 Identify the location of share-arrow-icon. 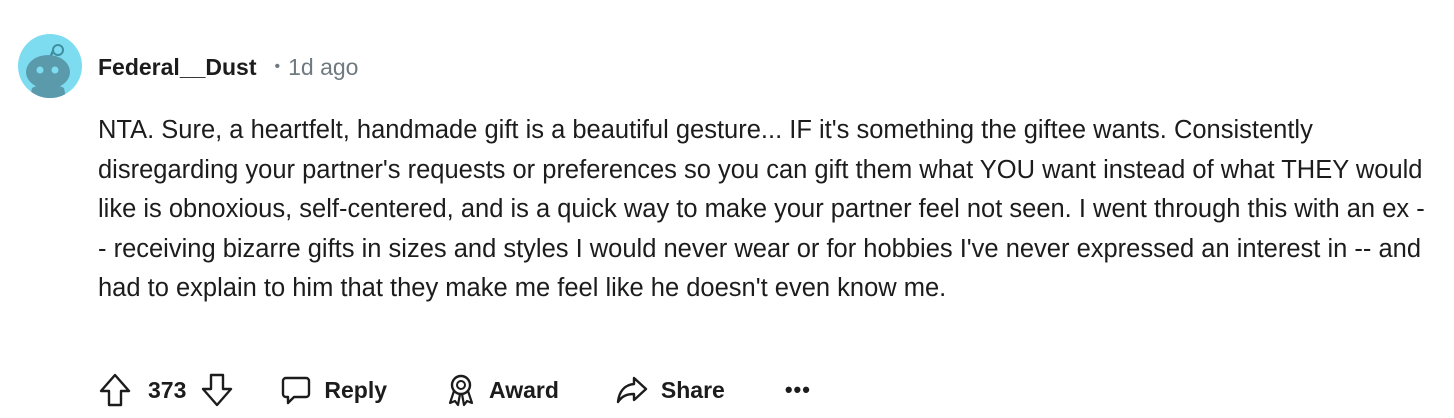
(632, 390).